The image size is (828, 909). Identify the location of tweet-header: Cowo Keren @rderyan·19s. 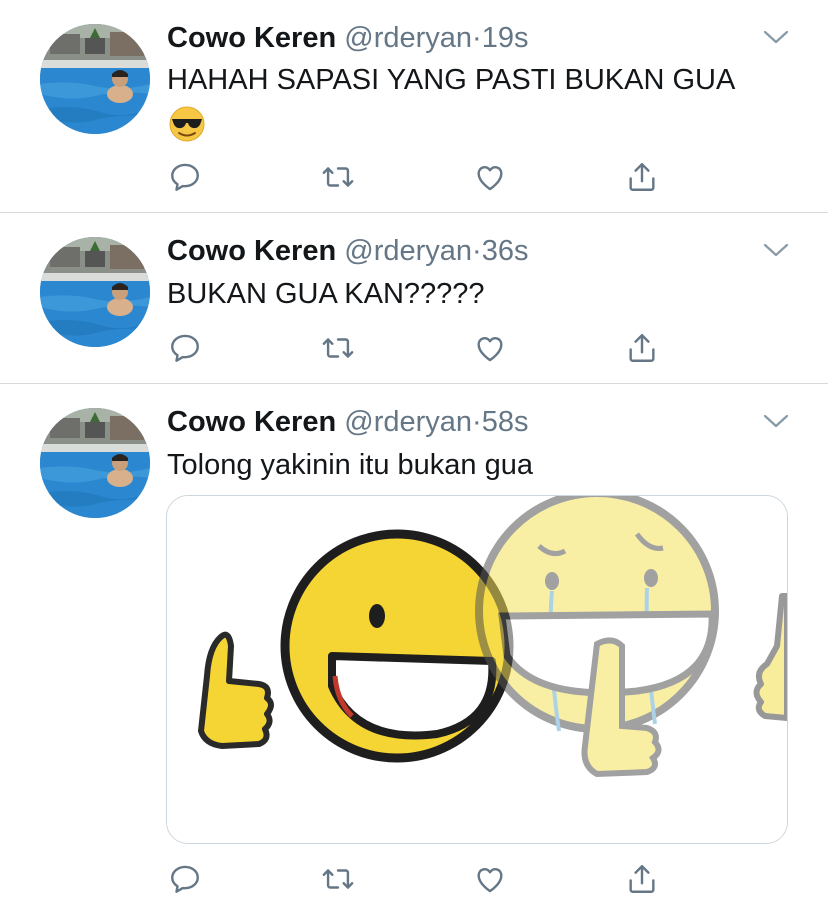
(347, 38).